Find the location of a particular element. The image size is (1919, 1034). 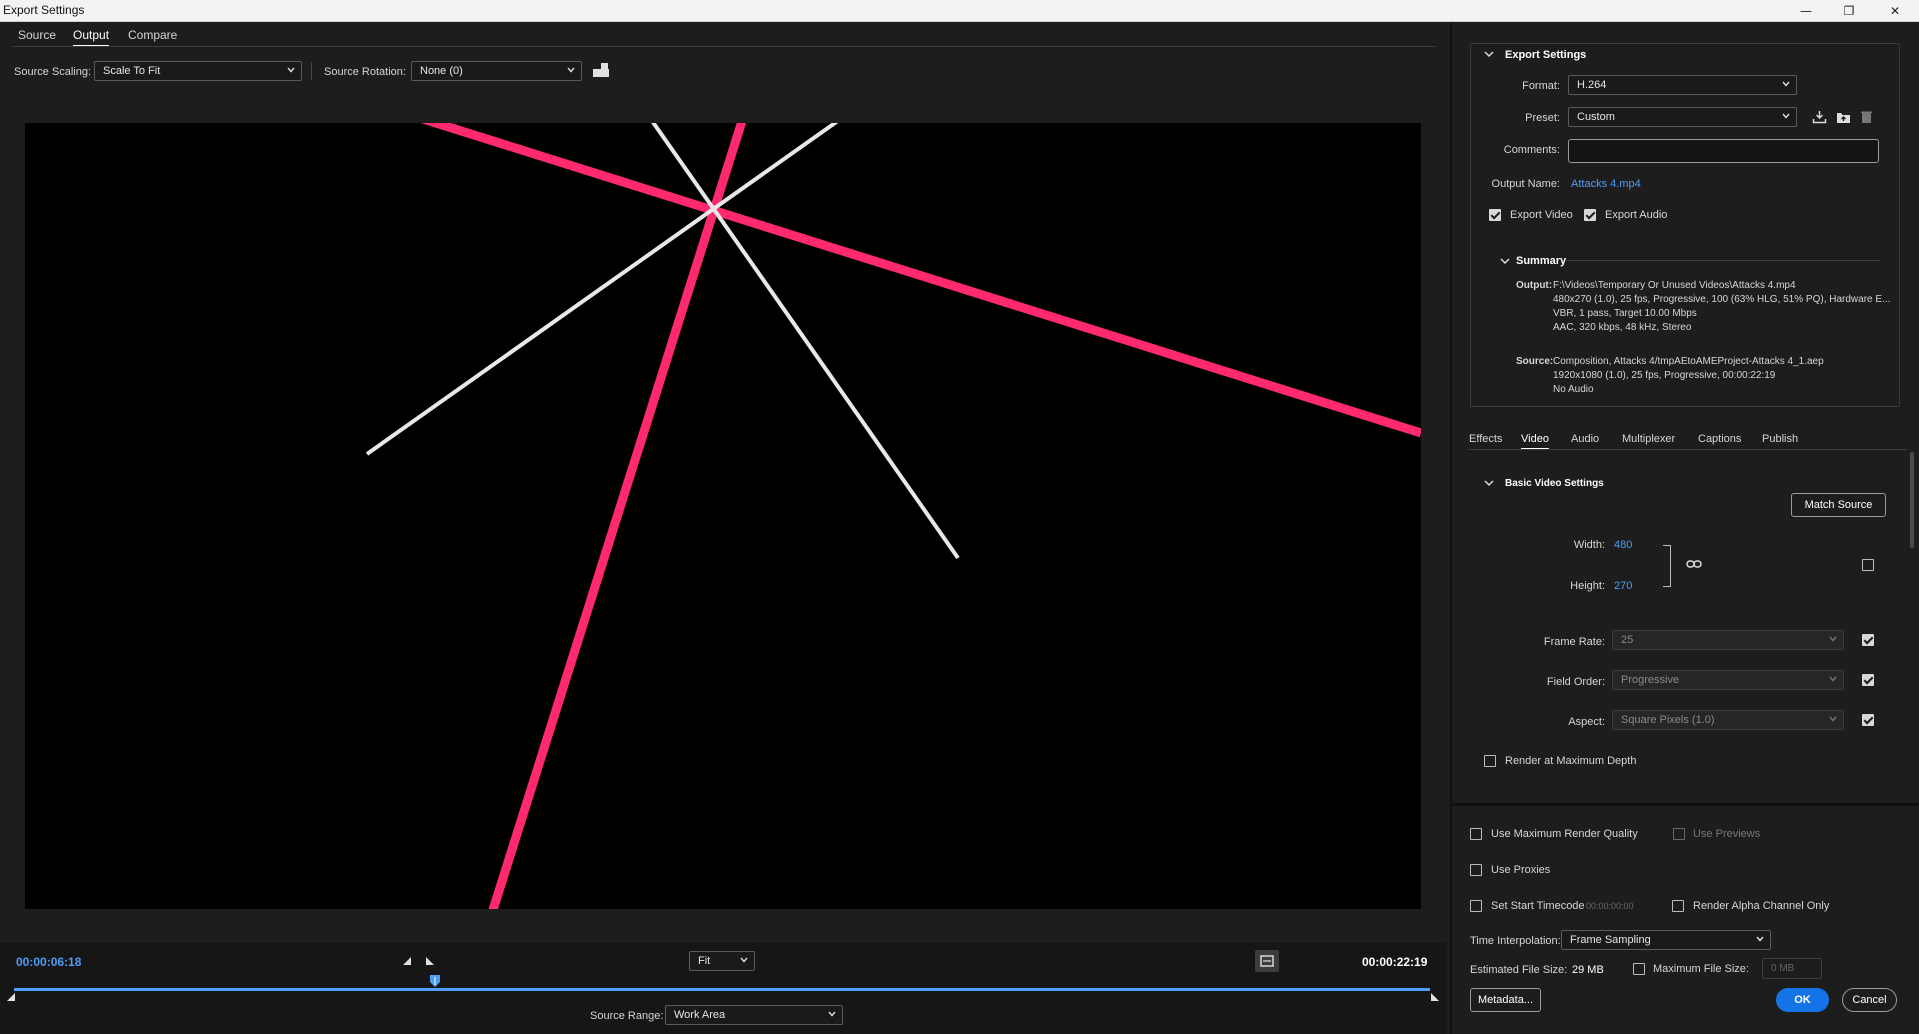

import-preset-icon is located at coordinates (1843, 117).